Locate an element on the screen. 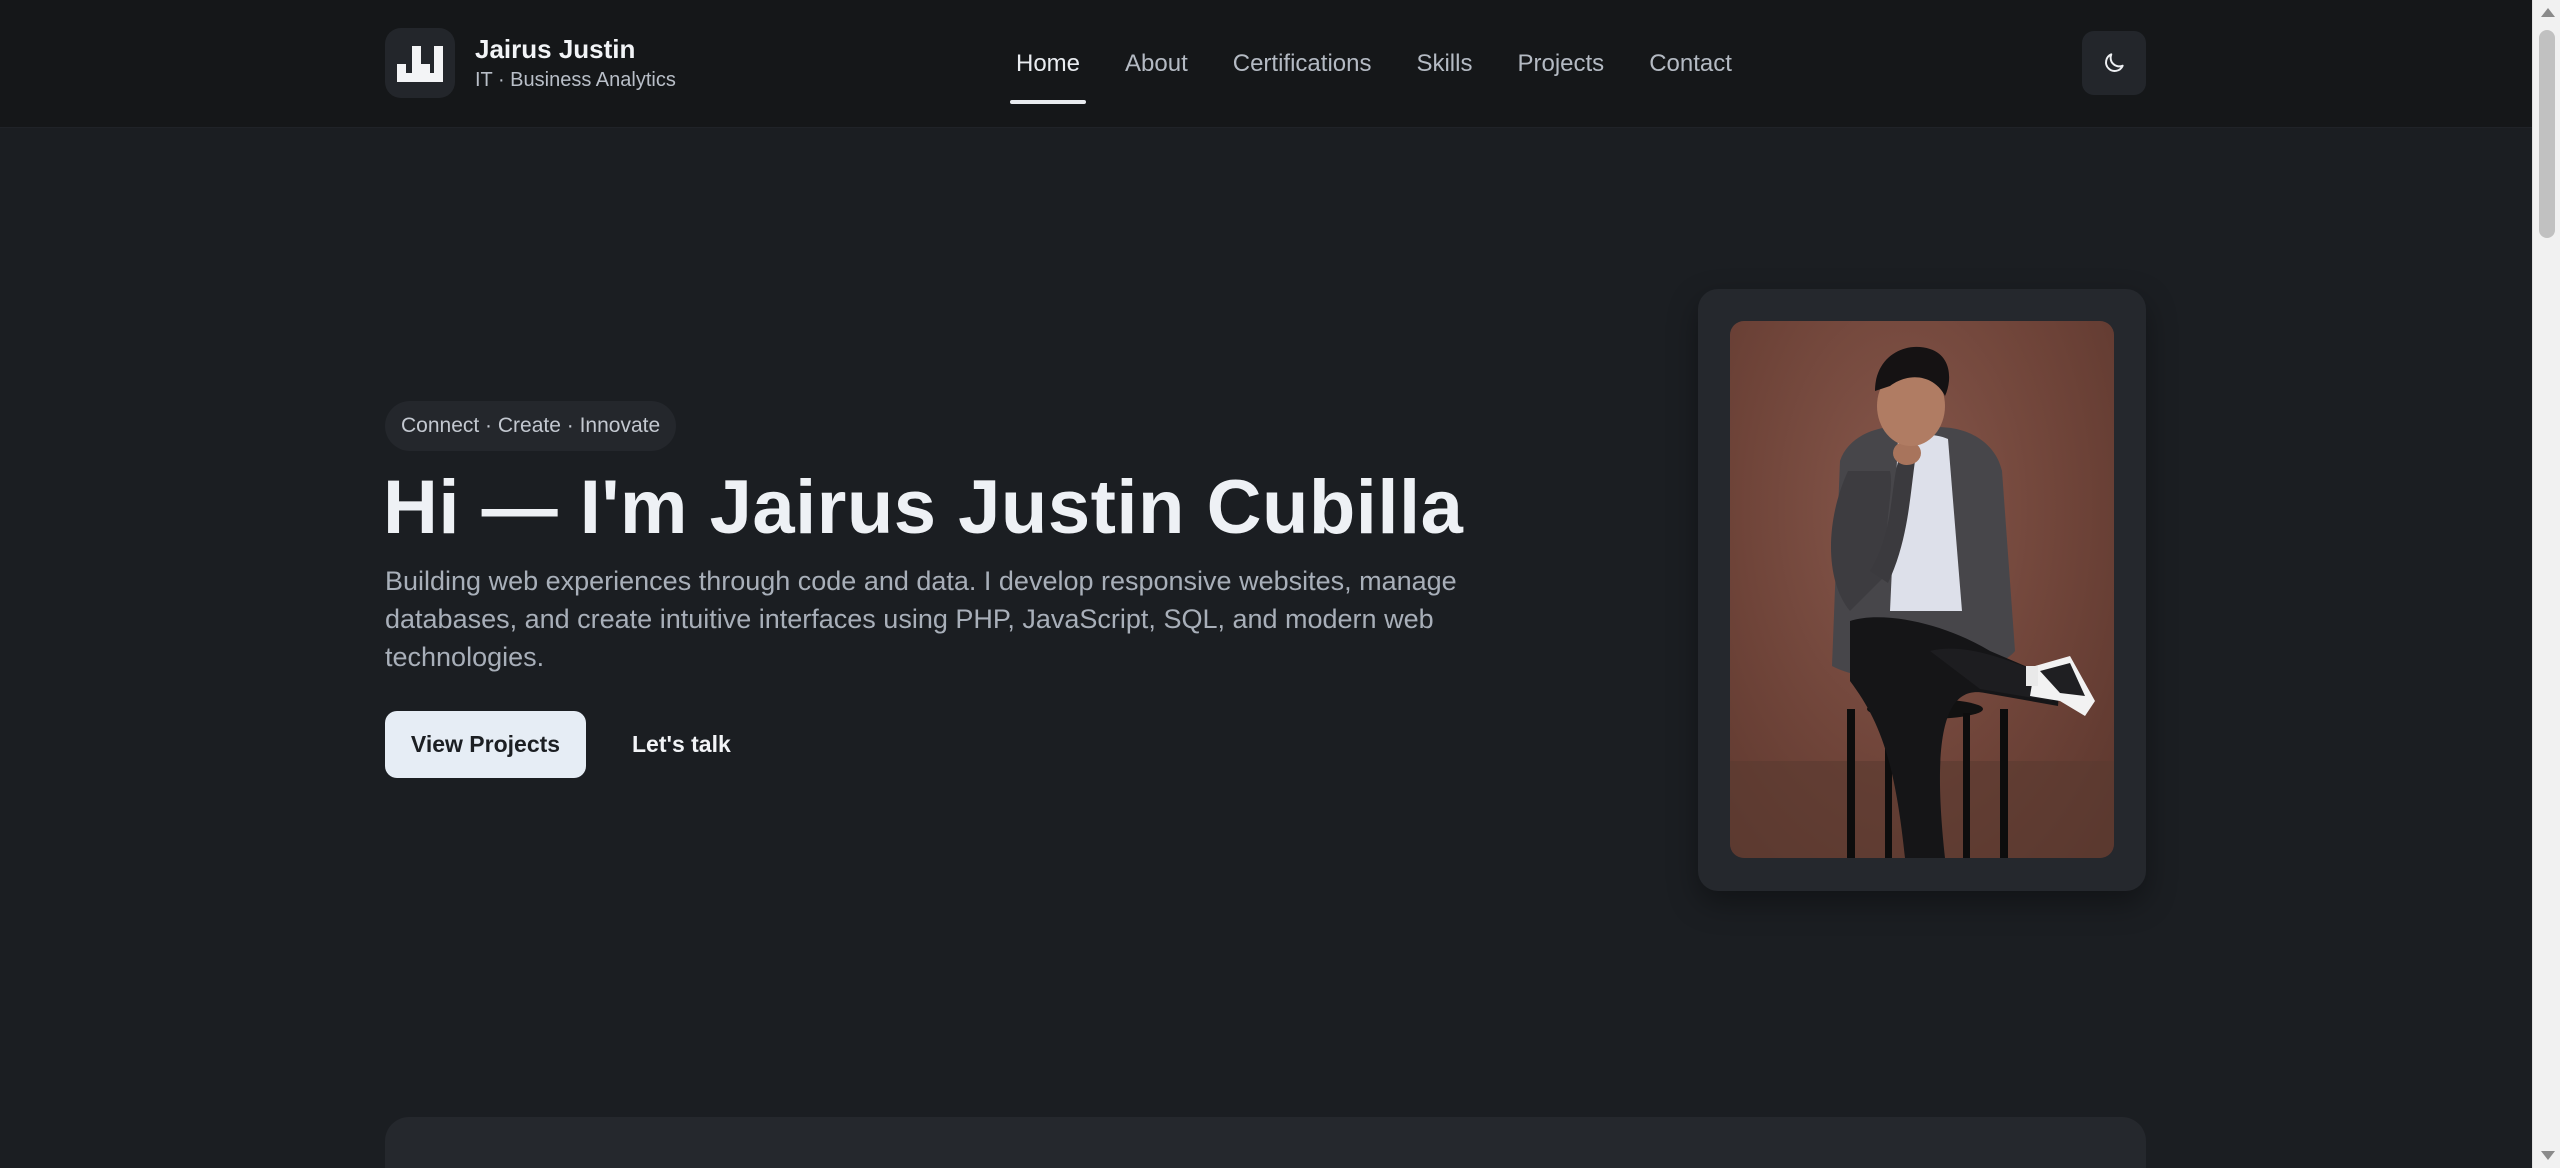  moon-icon is located at coordinates (2114, 62).